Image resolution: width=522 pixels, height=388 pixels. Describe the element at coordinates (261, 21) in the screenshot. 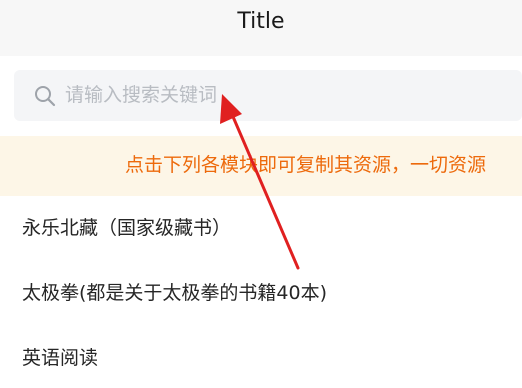

I see `page-title: Title` at that location.